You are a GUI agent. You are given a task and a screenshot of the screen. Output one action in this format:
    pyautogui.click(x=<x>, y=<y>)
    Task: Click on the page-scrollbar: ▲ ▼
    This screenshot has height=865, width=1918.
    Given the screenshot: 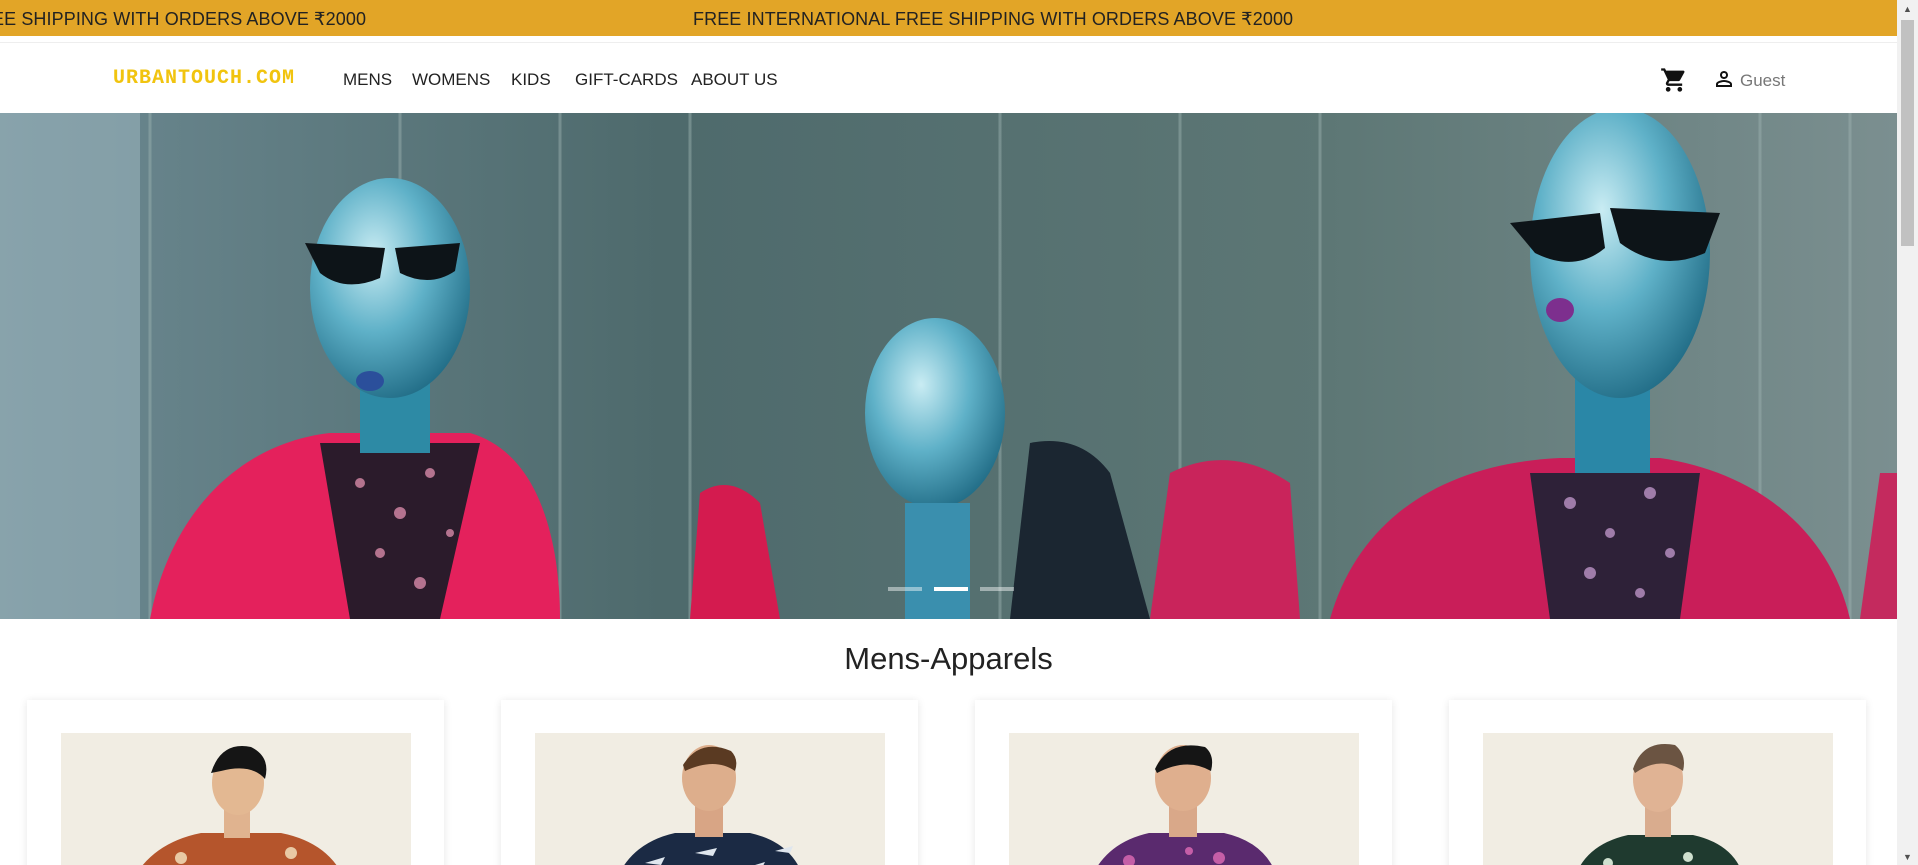 What is the action you would take?
    pyautogui.click(x=1907, y=432)
    